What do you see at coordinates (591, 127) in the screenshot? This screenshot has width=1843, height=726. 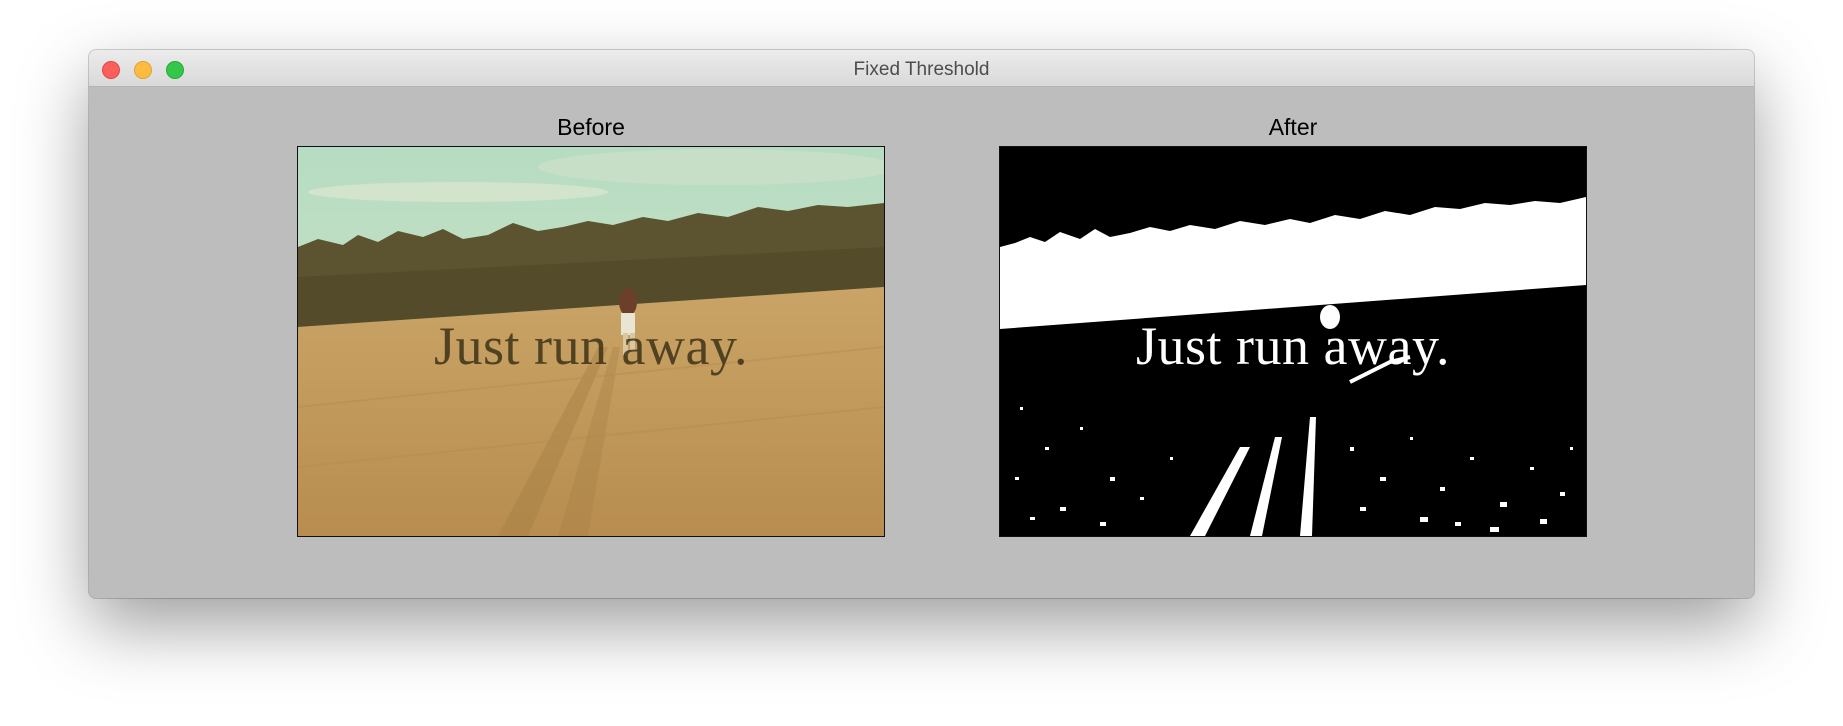 I see `before-label: Before` at bounding box center [591, 127].